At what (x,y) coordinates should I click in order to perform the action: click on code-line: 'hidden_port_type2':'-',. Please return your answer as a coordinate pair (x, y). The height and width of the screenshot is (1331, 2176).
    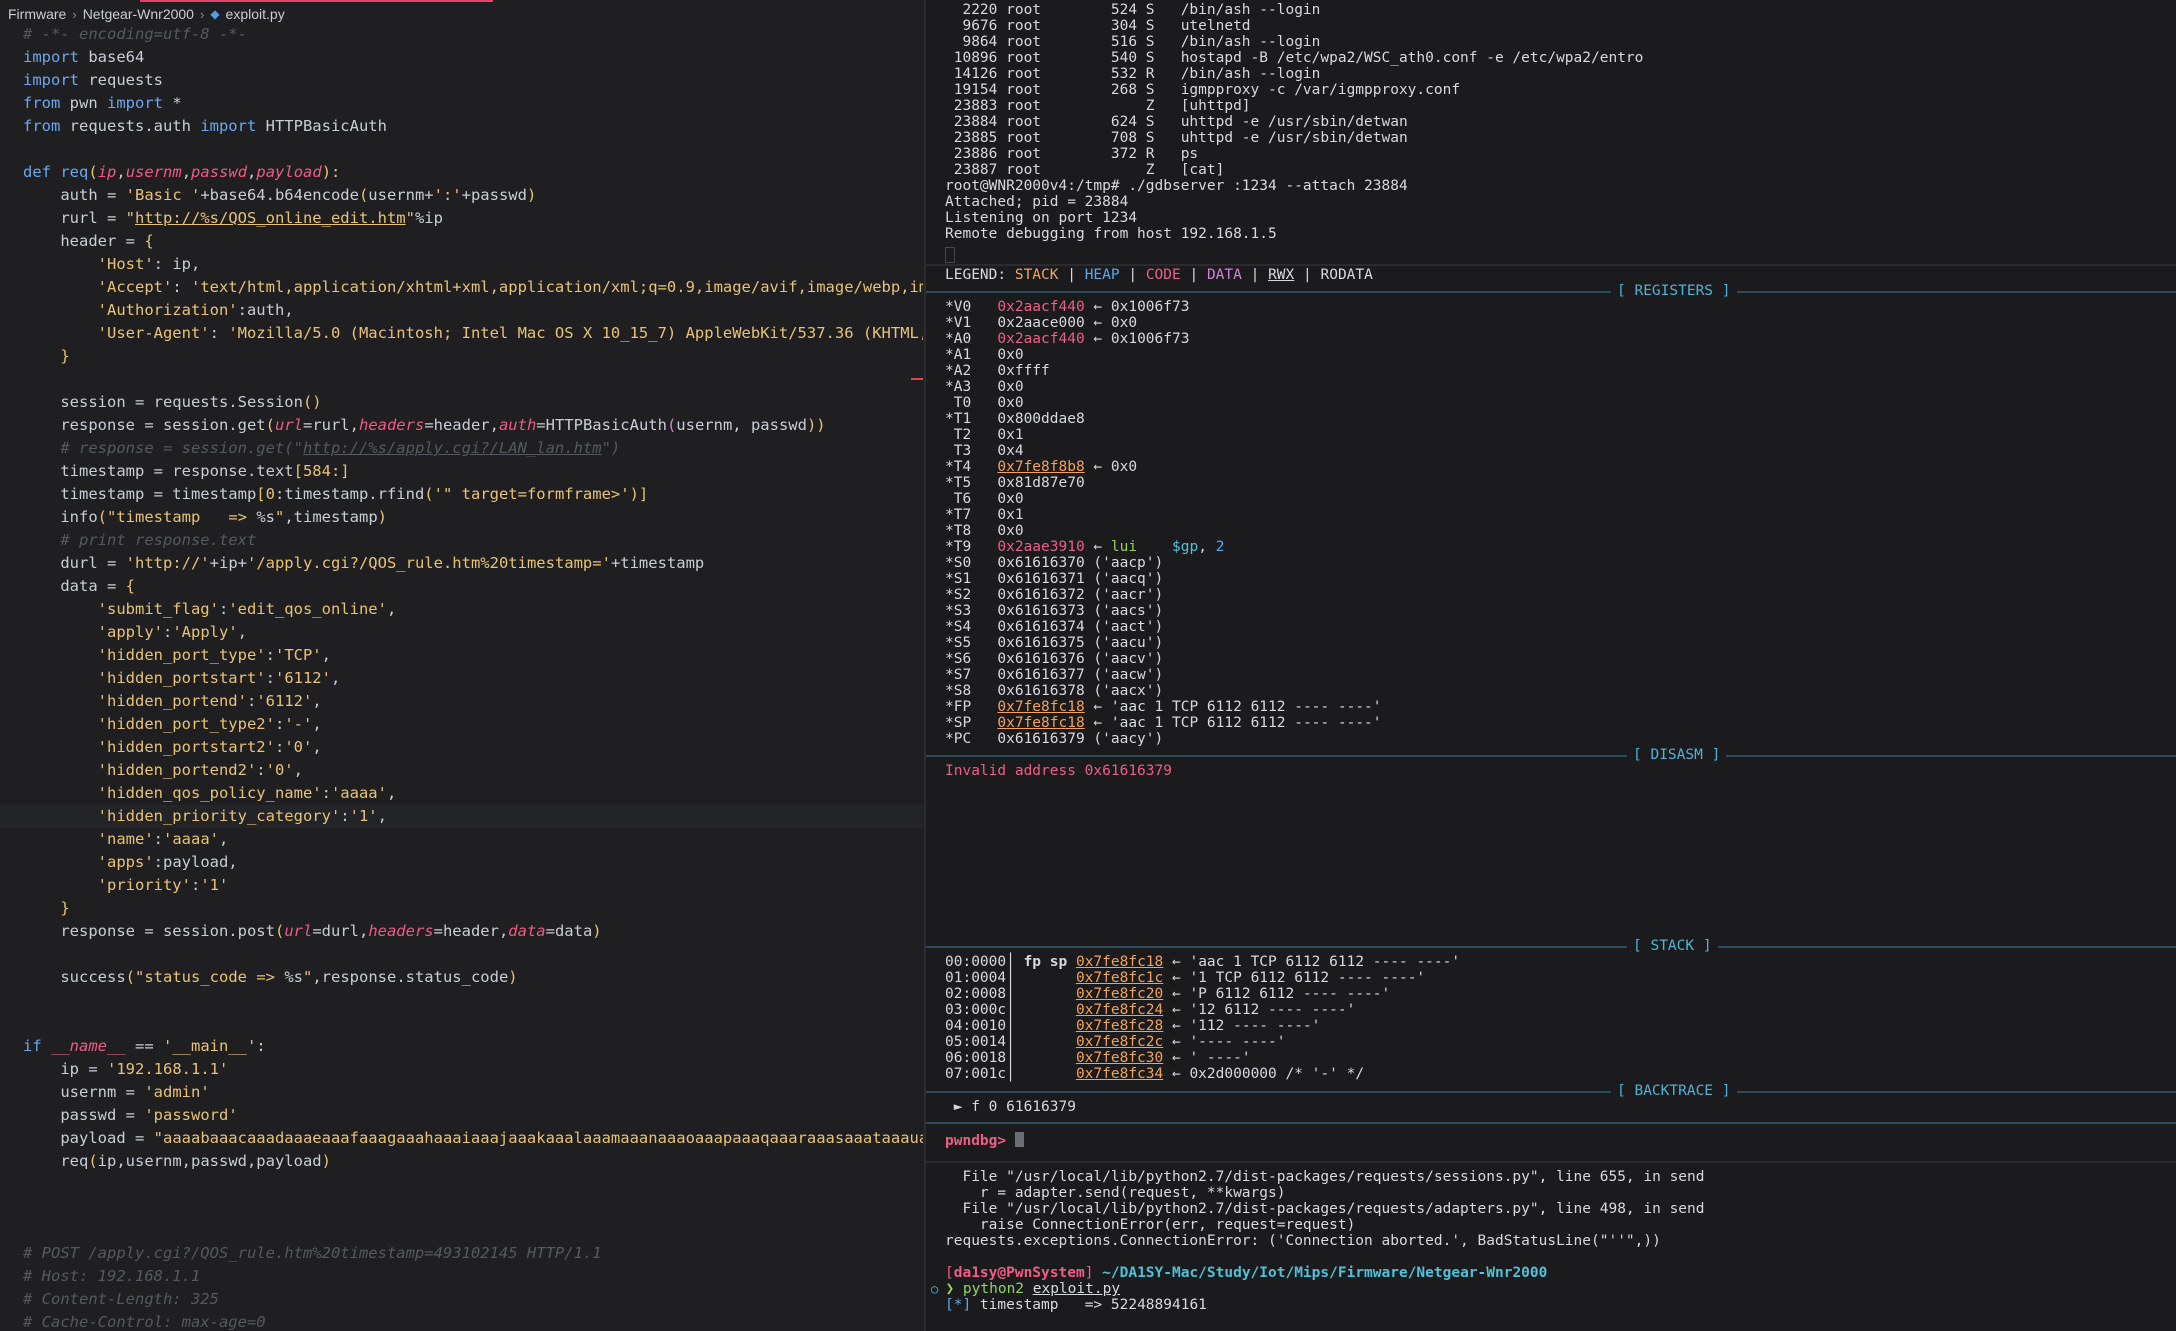
    Looking at the image, I should click on (473, 724).